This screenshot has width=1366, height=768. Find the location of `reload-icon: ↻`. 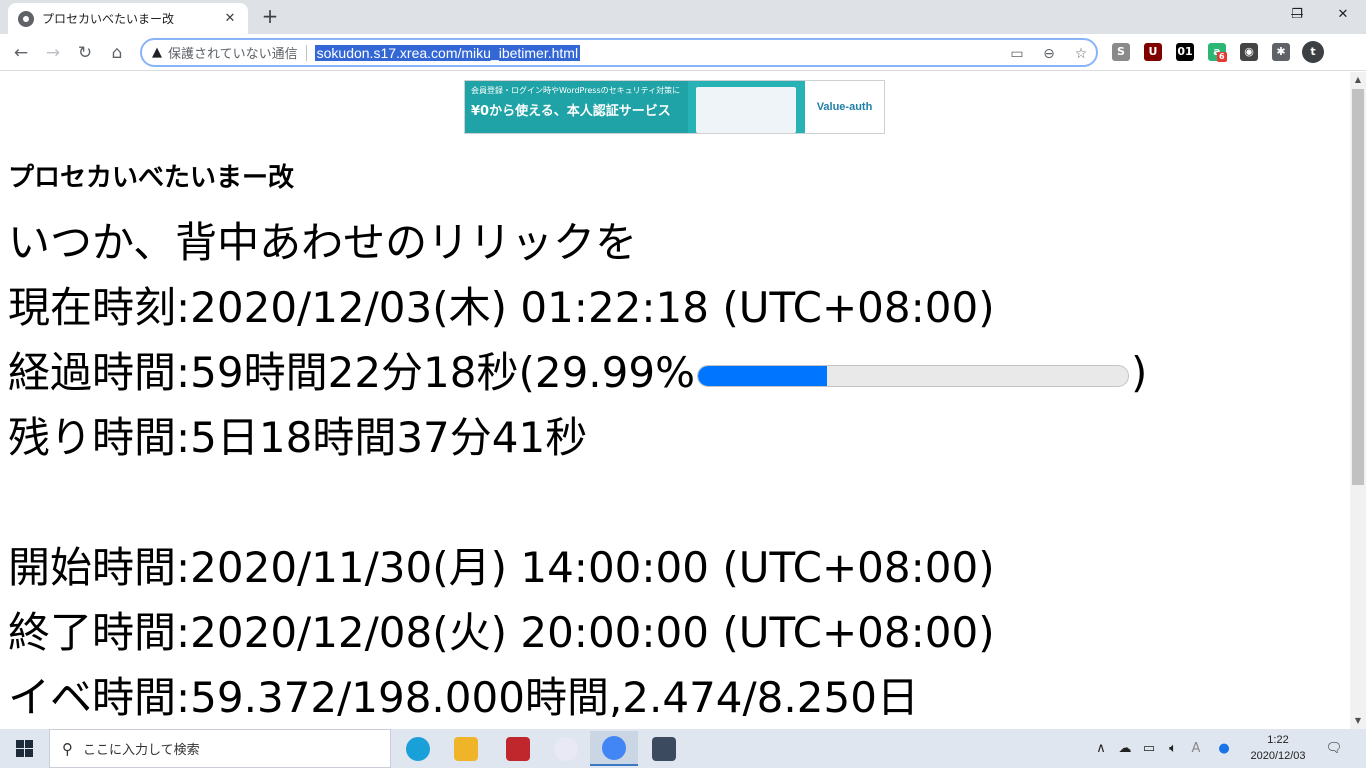

reload-icon: ↻ is located at coordinates (85, 53).